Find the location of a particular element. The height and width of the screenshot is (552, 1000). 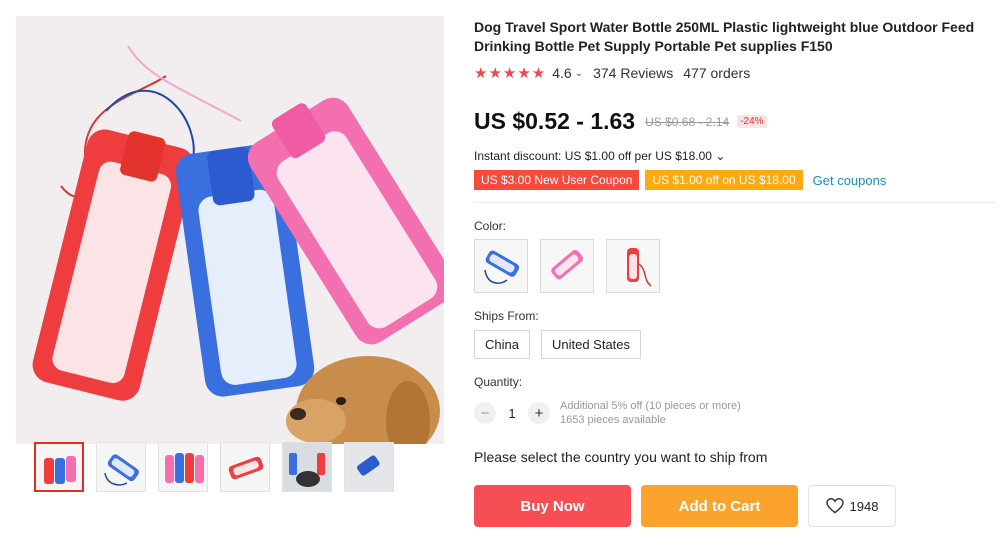

chevron-down-icon: ⌄ is located at coordinates (579, 73).